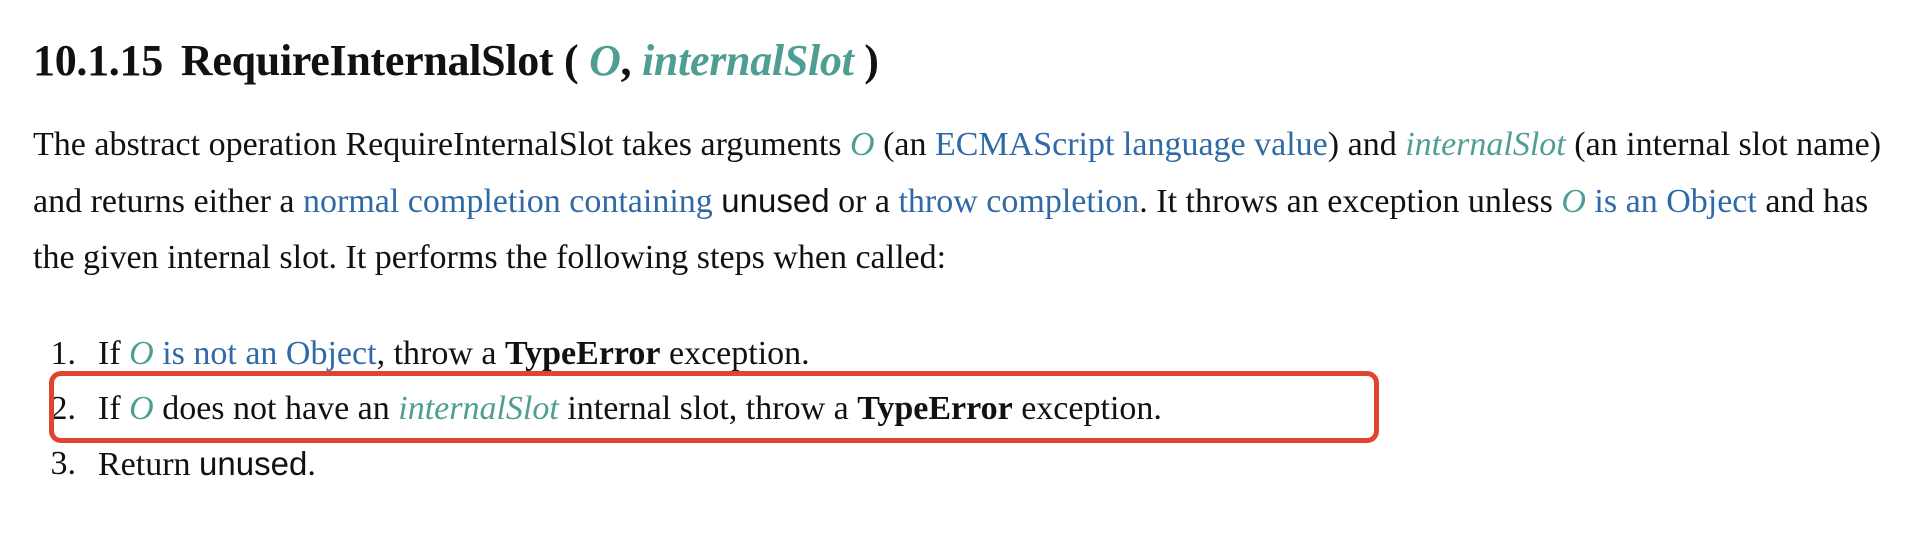 The width and height of the screenshot is (1916, 556). What do you see at coordinates (605, 60) in the screenshot?
I see `param-o: O` at bounding box center [605, 60].